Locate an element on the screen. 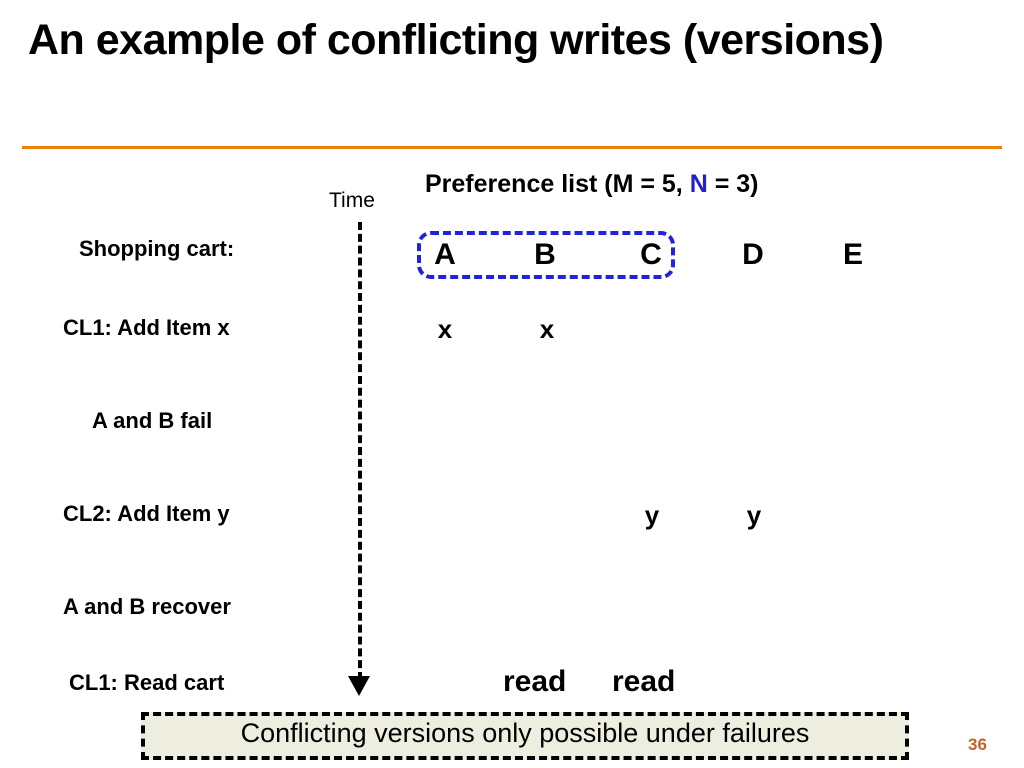 This screenshot has height=768, width=1024. time-axis-label: Time is located at coordinates (352, 200).